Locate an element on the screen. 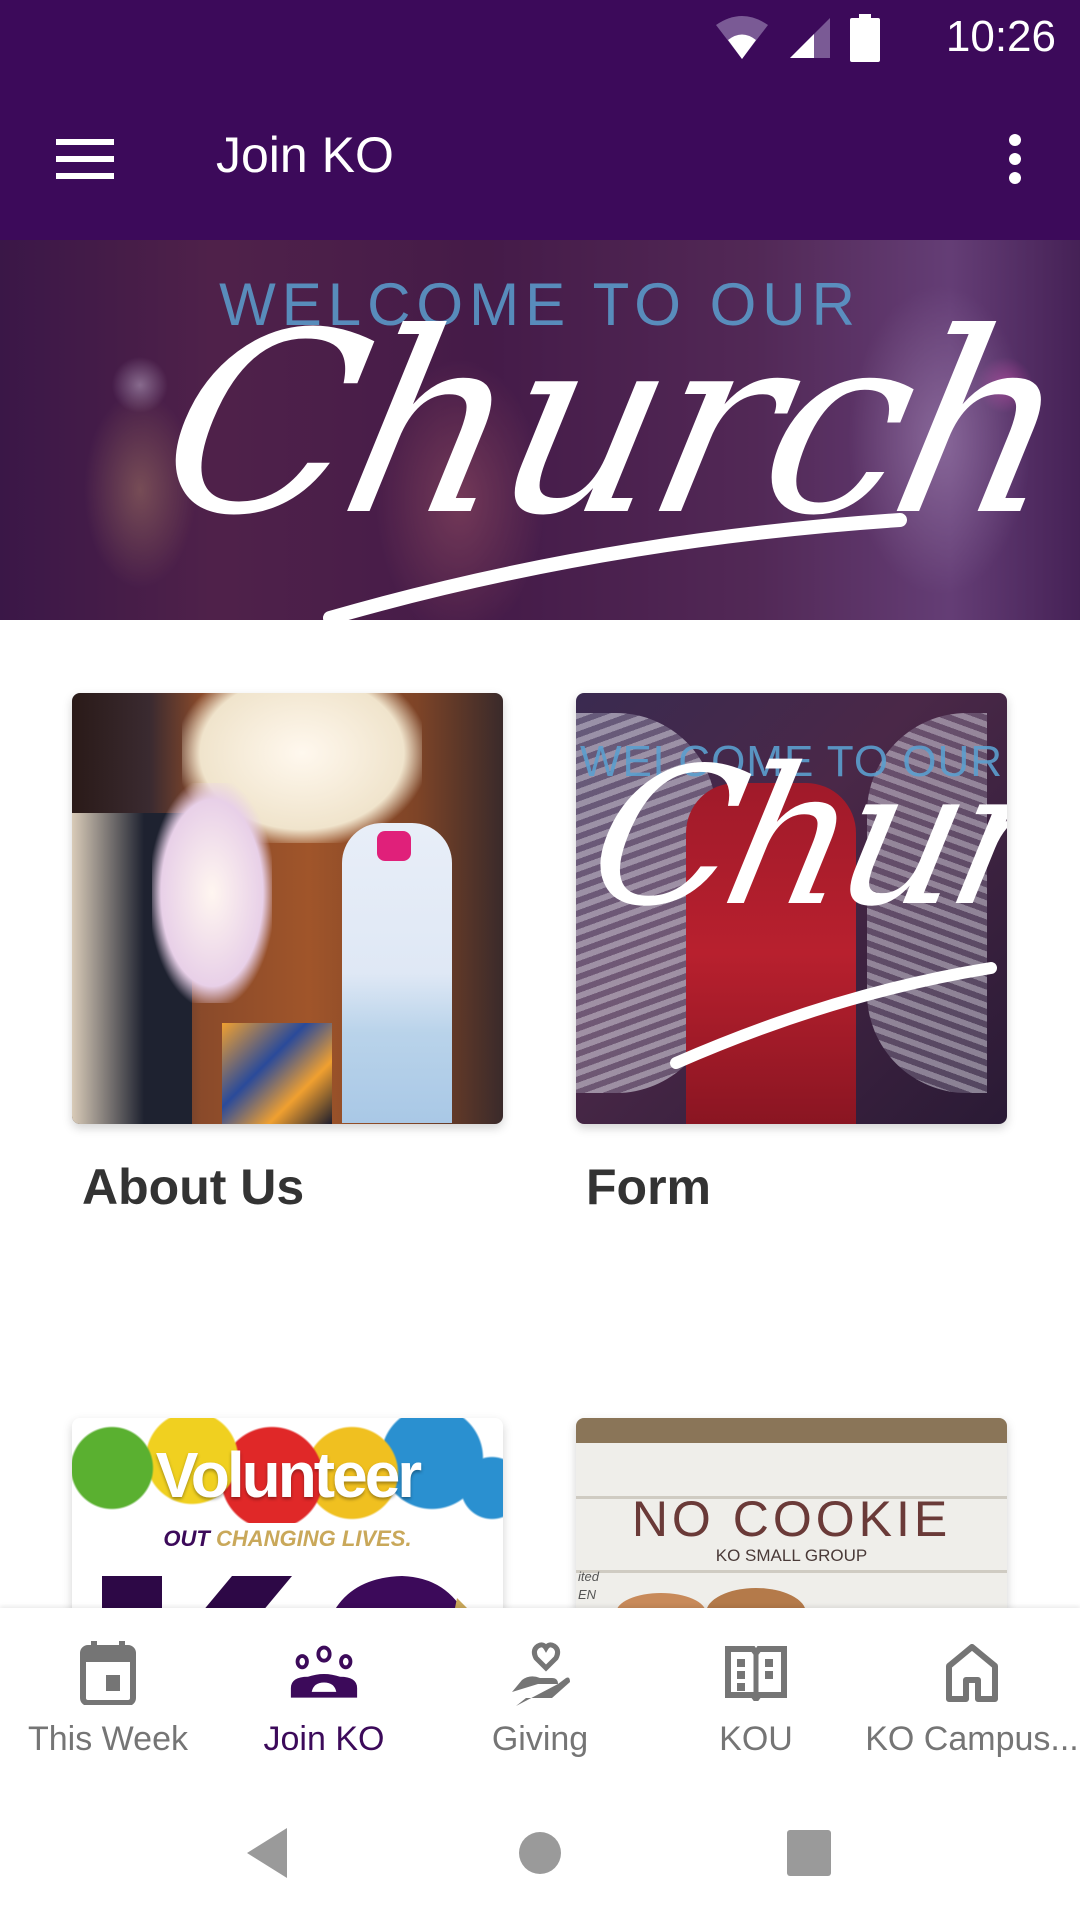 The width and height of the screenshot is (1080, 1920). no-cookie-side-text: ited EN is located at coordinates (588, 1586).